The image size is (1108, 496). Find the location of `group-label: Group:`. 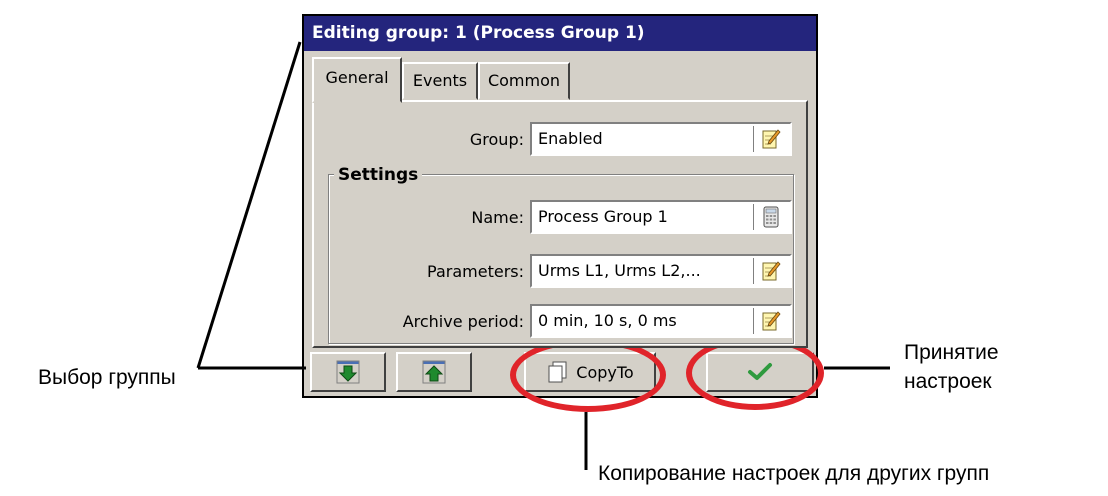

group-label: Group: is located at coordinates (496, 139).